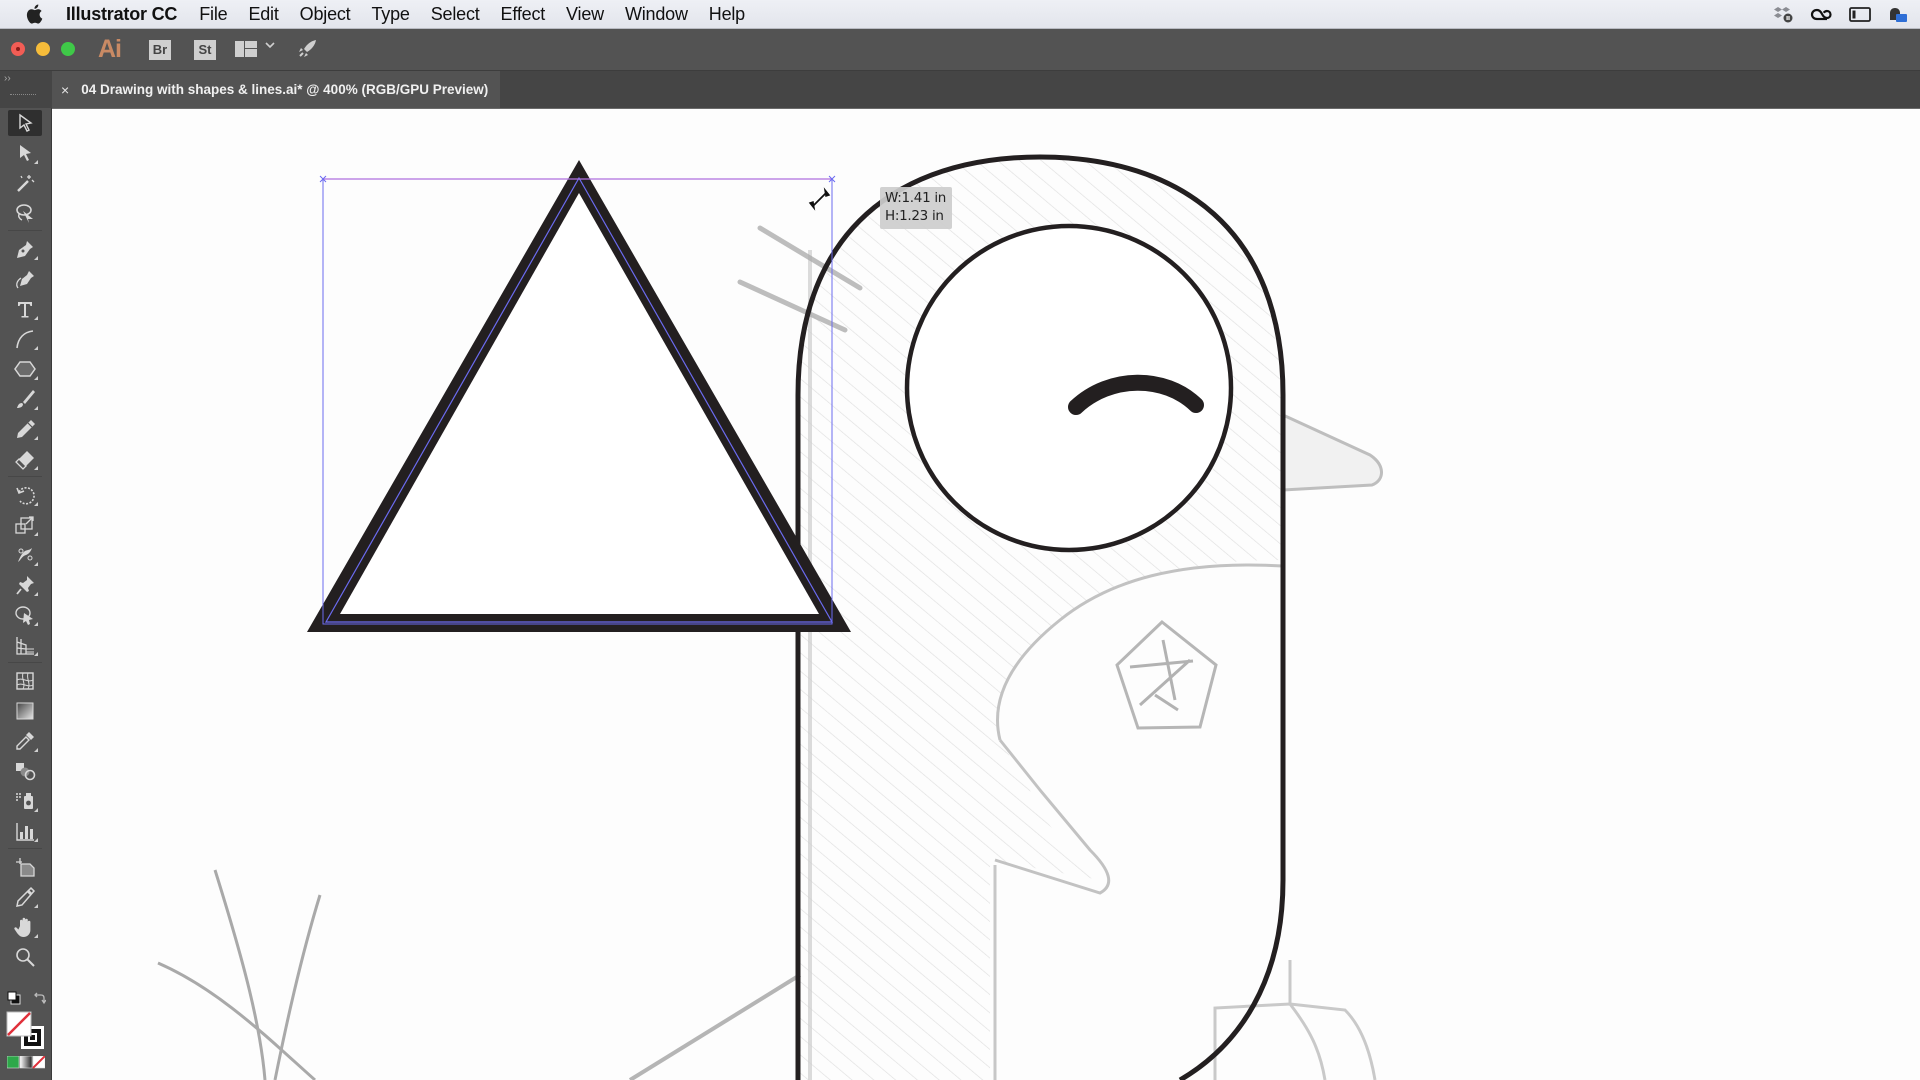 This screenshot has width=1920, height=1080. I want to click on perspective-grid-icon, so click(25, 646).